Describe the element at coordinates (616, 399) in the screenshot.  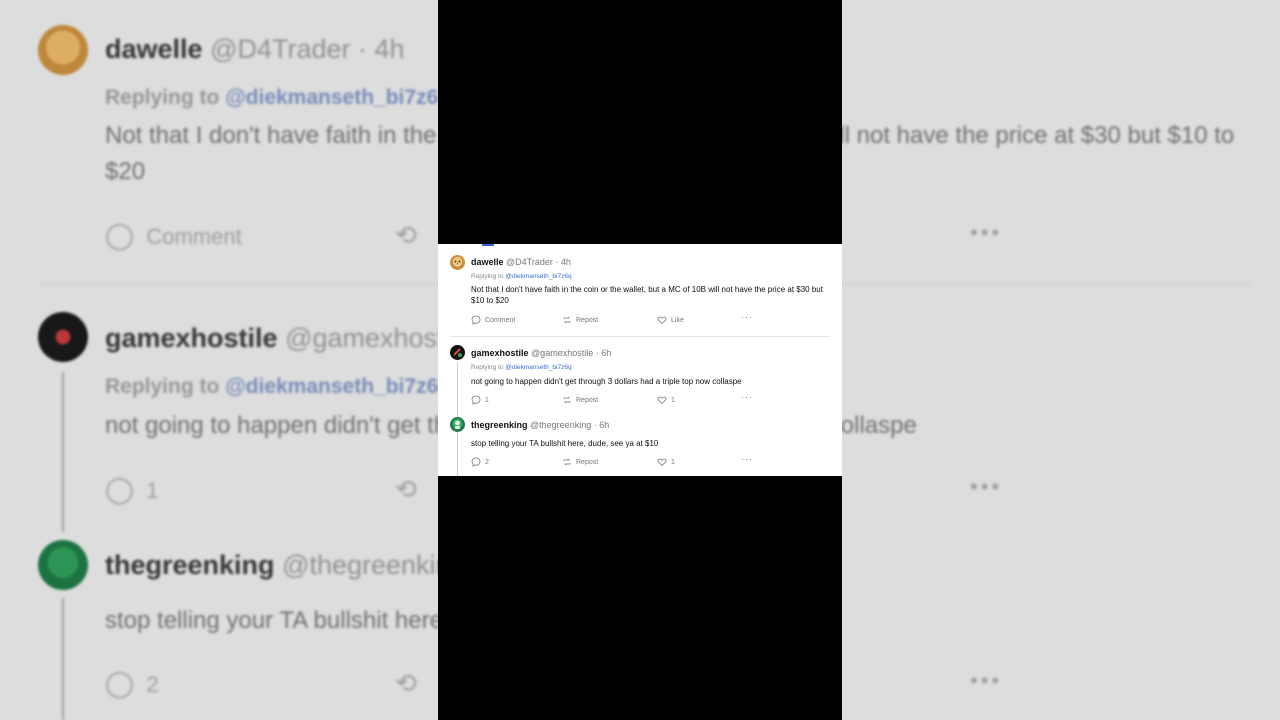
I see `comment-actions: 1 Repost 1 ···` at that location.